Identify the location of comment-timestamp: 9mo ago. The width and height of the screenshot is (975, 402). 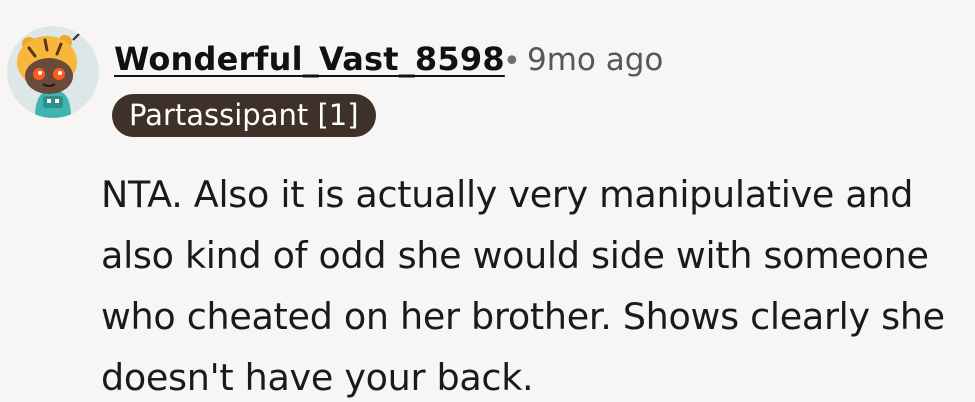
(595, 60).